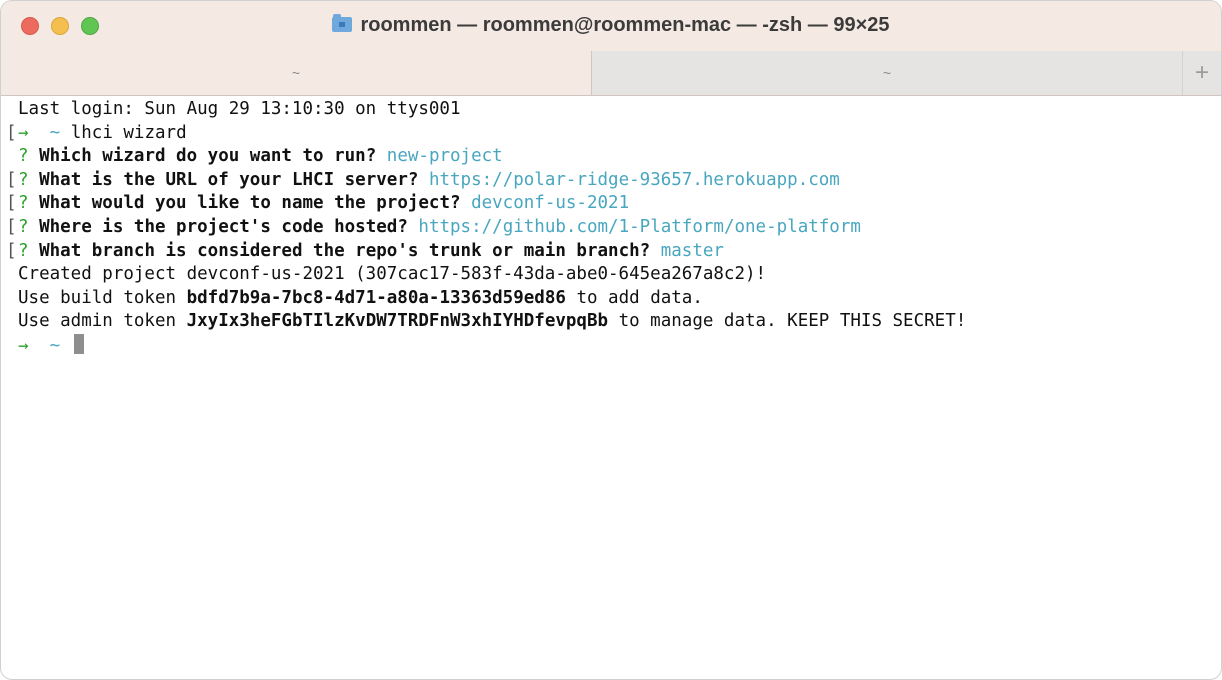 The height and width of the screenshot is (680, 1222). What do you see at coordinates (550, 203) in the screenshot?
I see `answer-text: devconf-us-2021` at bounding box center [550, 203].